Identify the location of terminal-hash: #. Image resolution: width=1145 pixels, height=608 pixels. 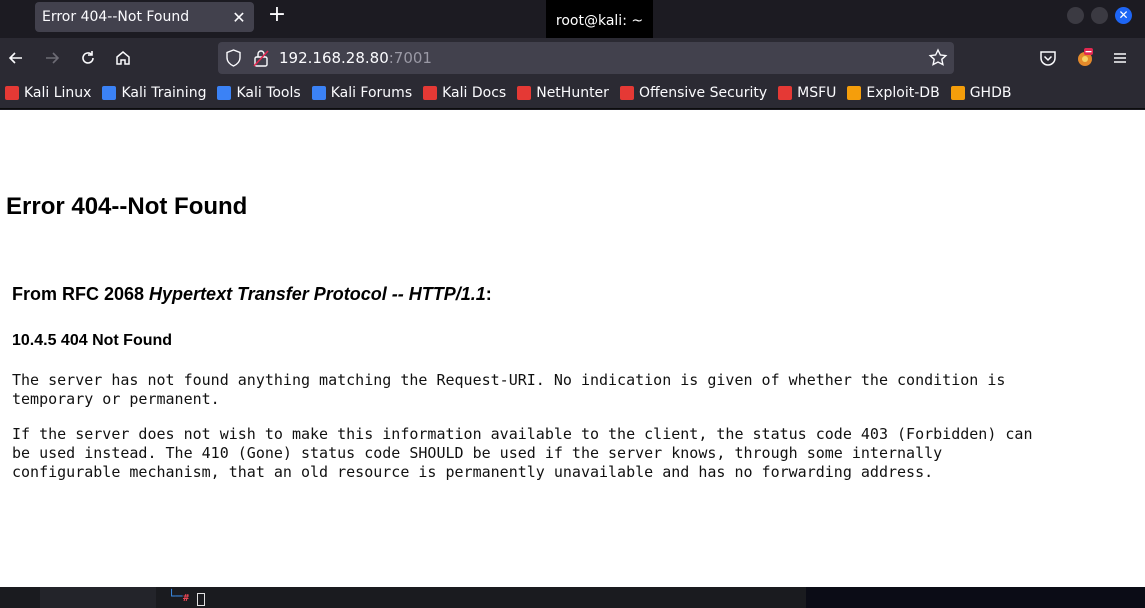
(186, 598).